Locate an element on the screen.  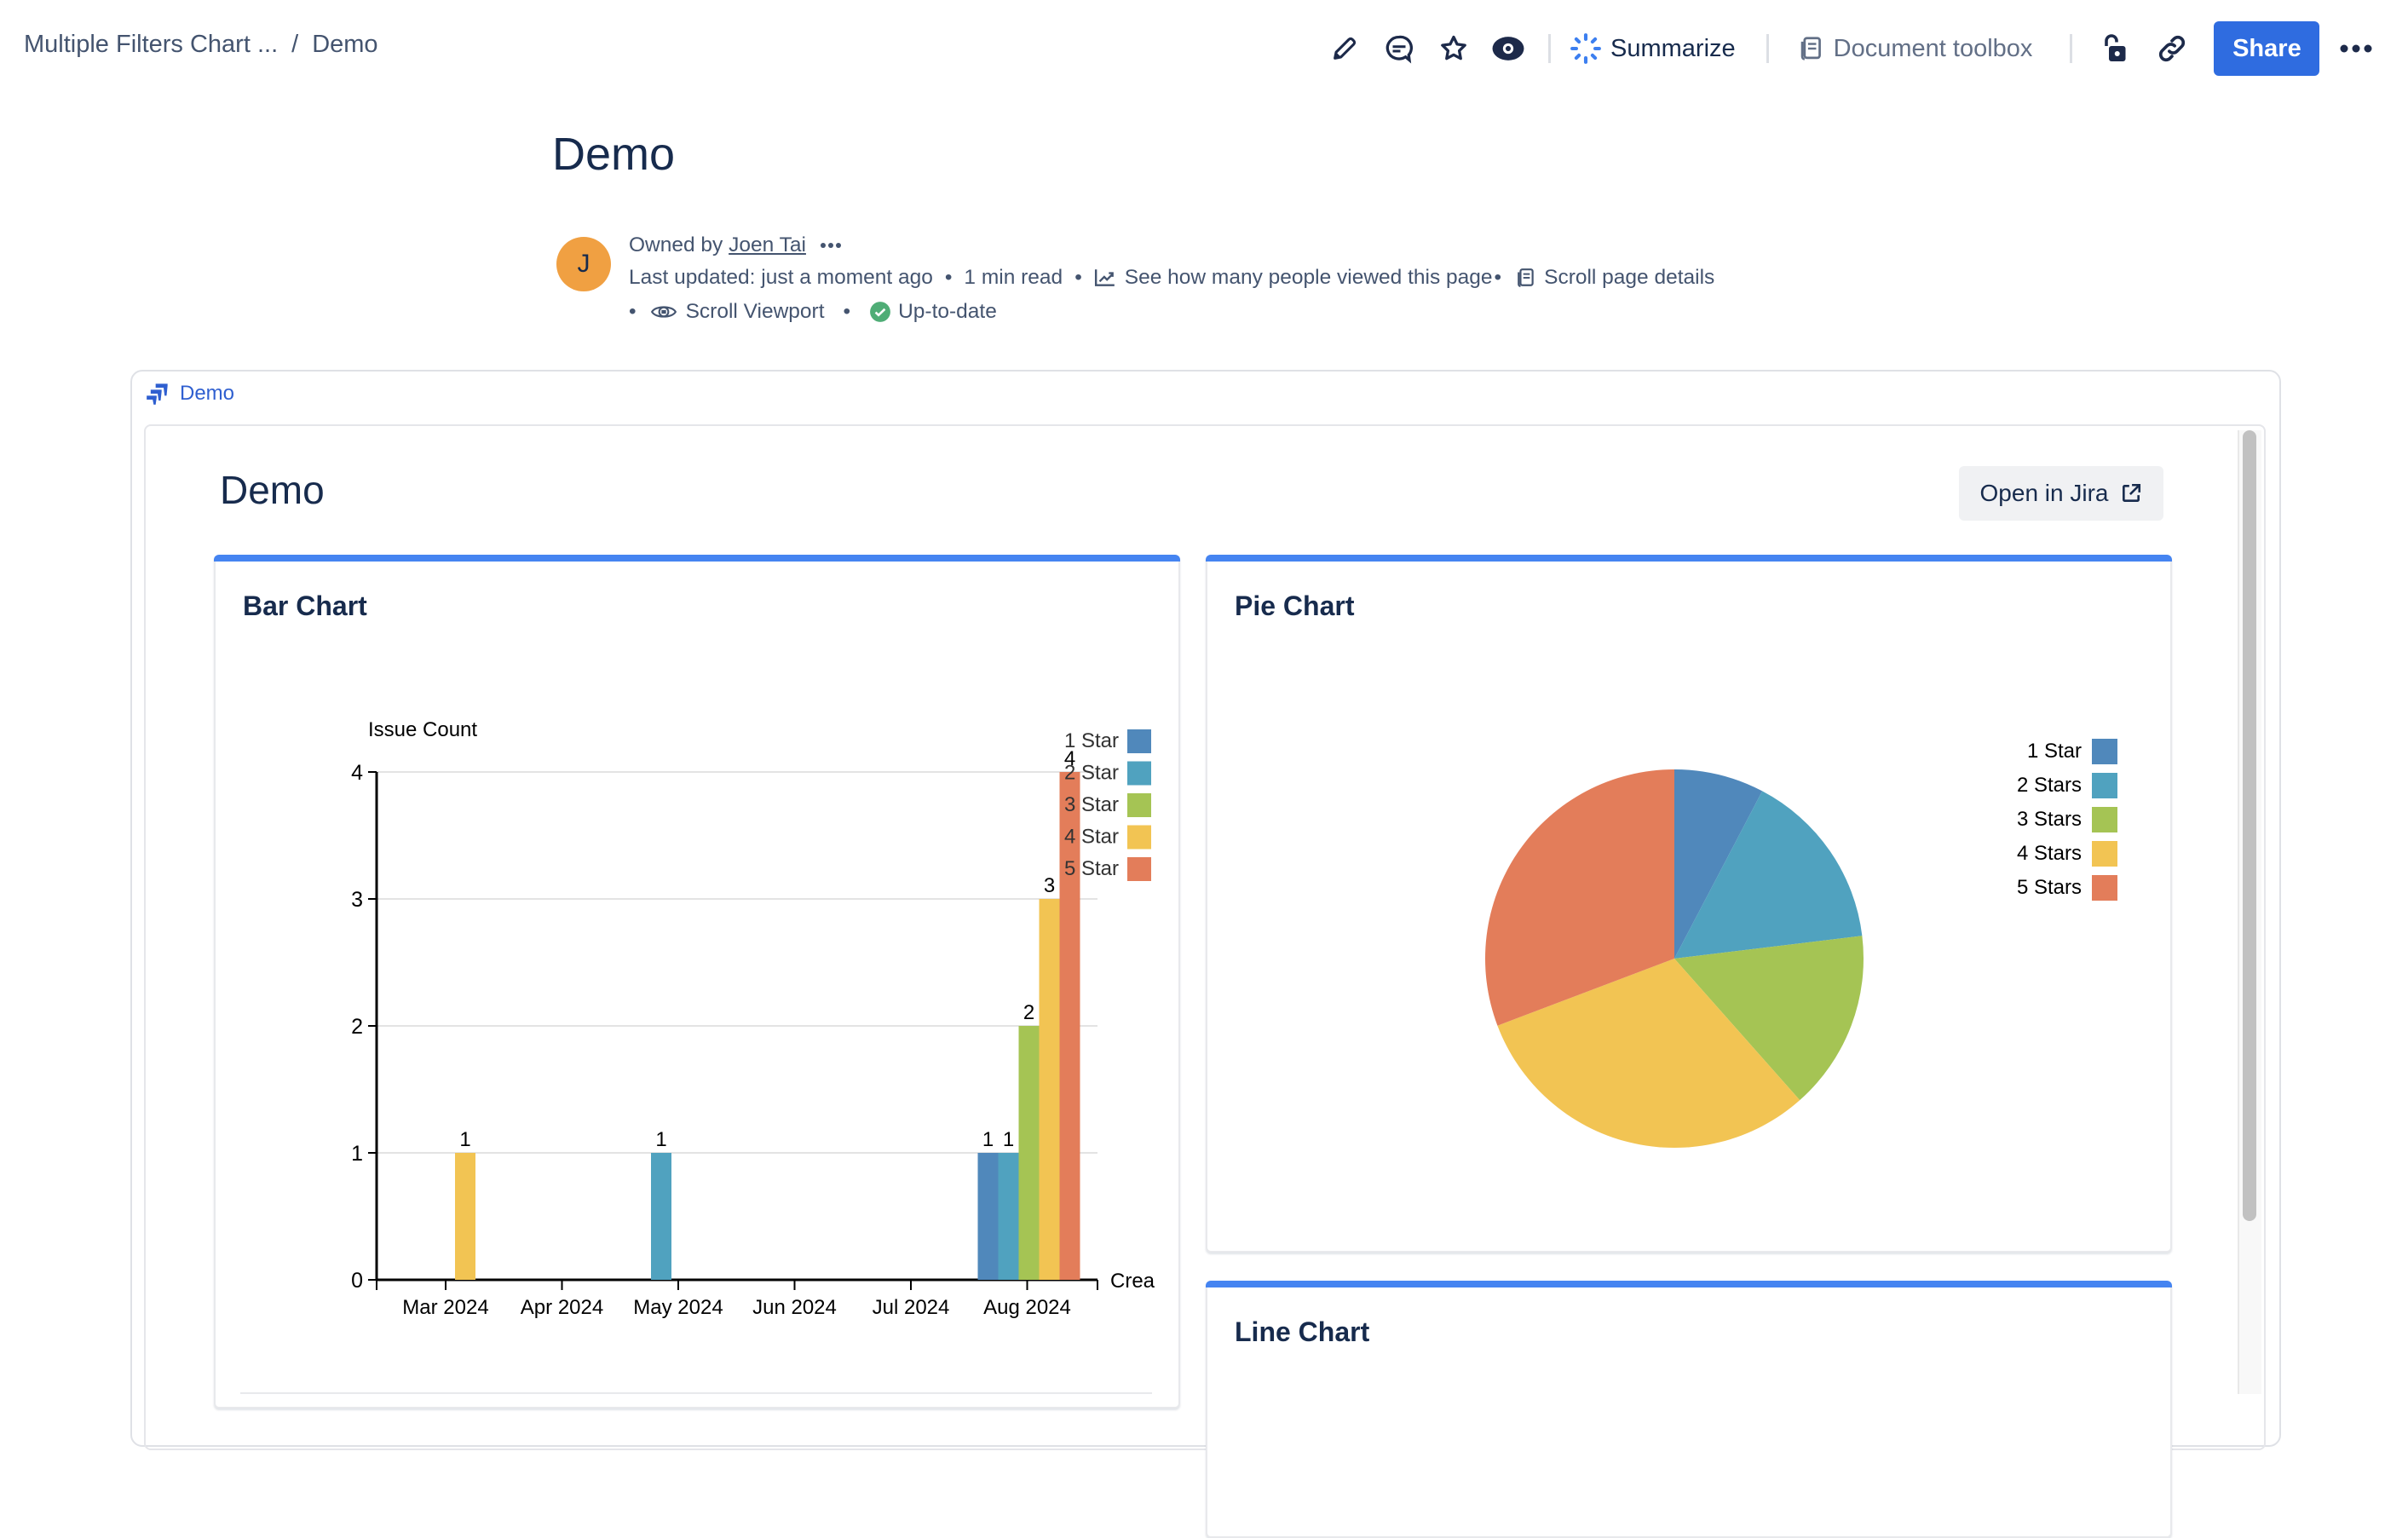
check-circle-icon is located at coordinates (880, 312).